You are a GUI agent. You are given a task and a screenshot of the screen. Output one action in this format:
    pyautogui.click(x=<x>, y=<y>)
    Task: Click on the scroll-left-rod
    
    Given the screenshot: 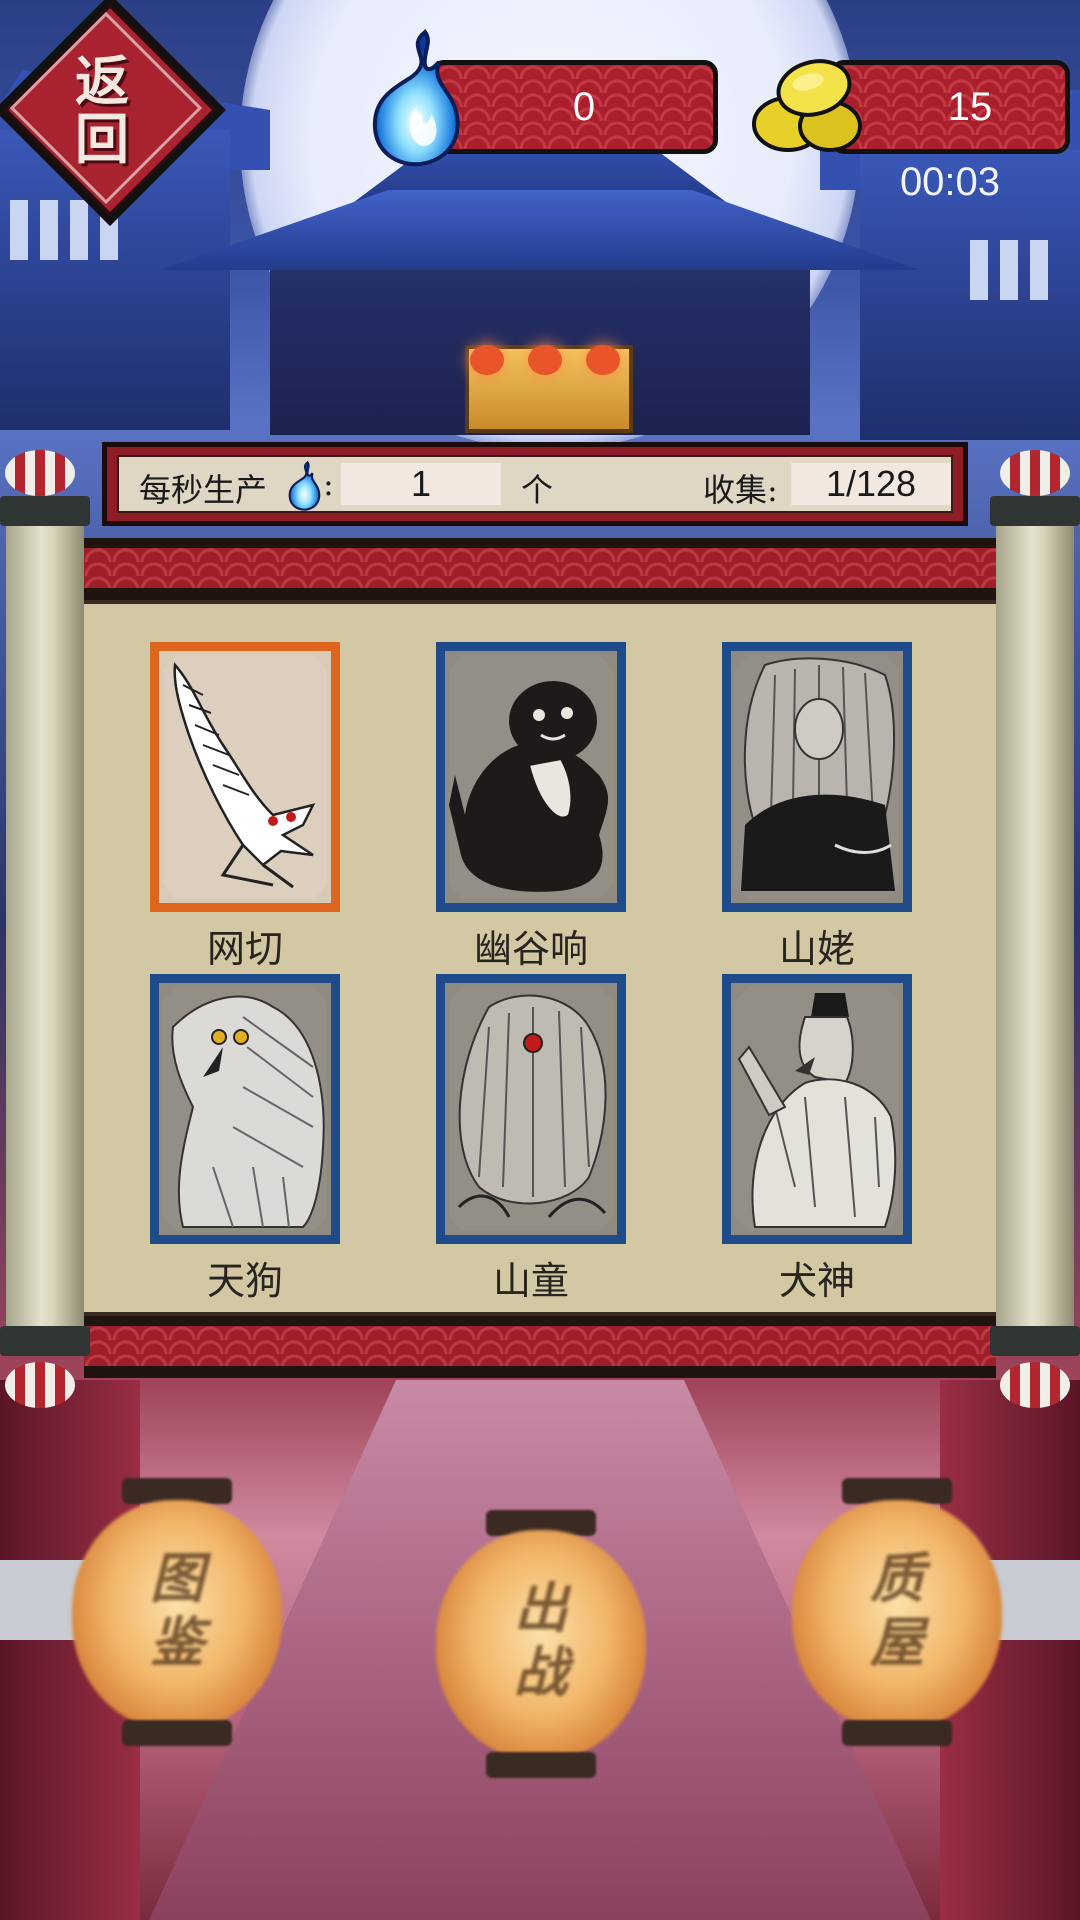 What is the action you would take?
    pyautogui.click(x=45, y=961)
    